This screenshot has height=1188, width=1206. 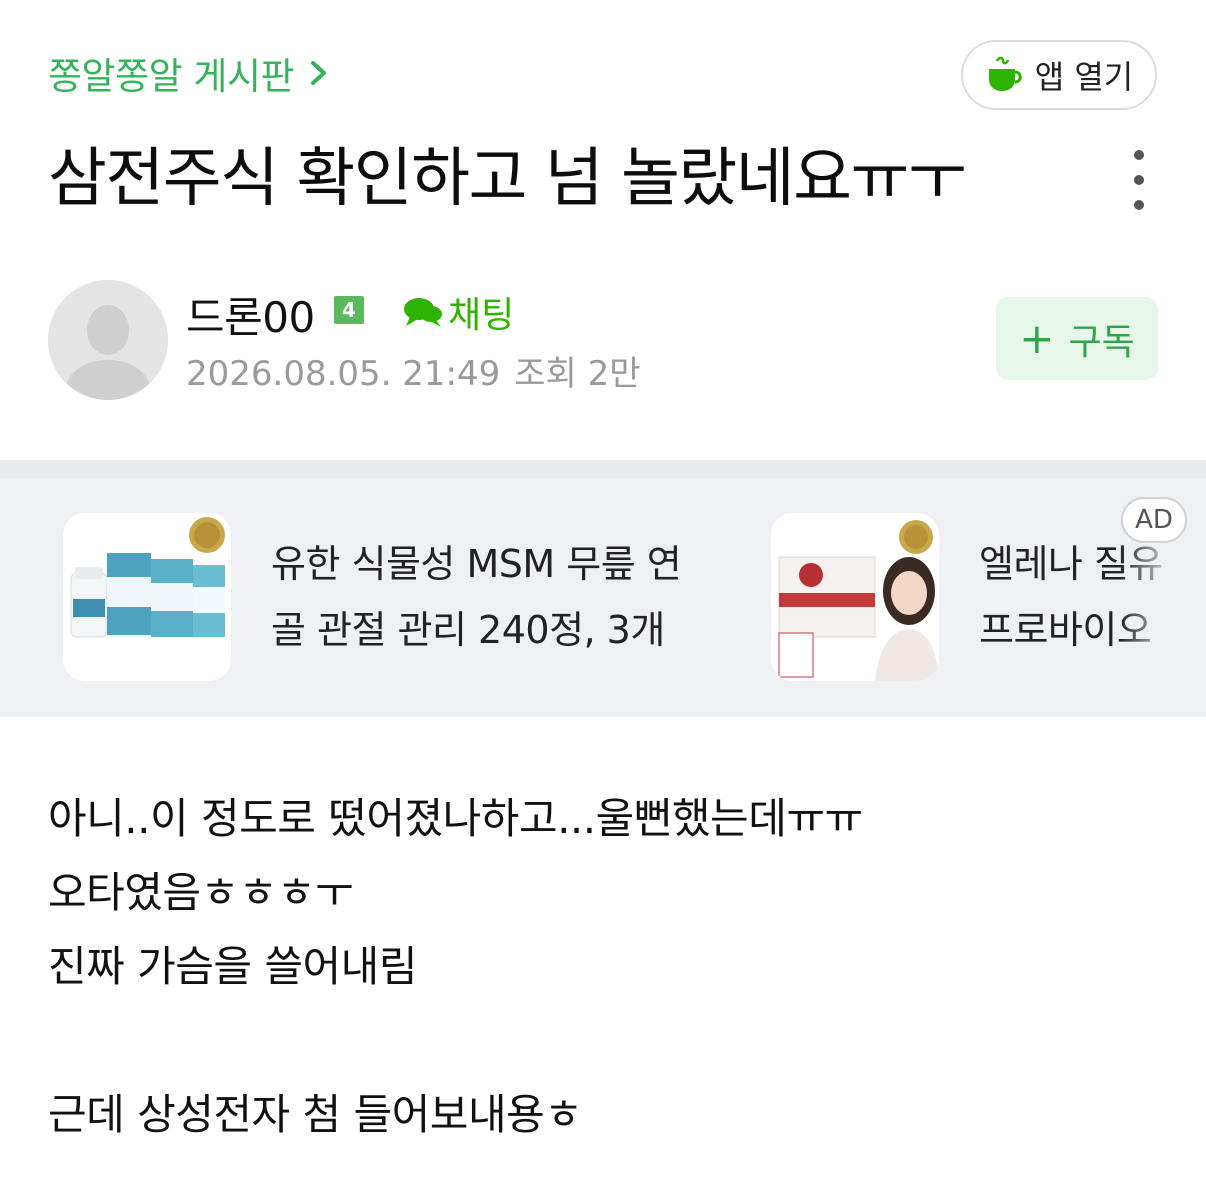 I want to click on default-avatar-icon, so click(x=108, y=340).